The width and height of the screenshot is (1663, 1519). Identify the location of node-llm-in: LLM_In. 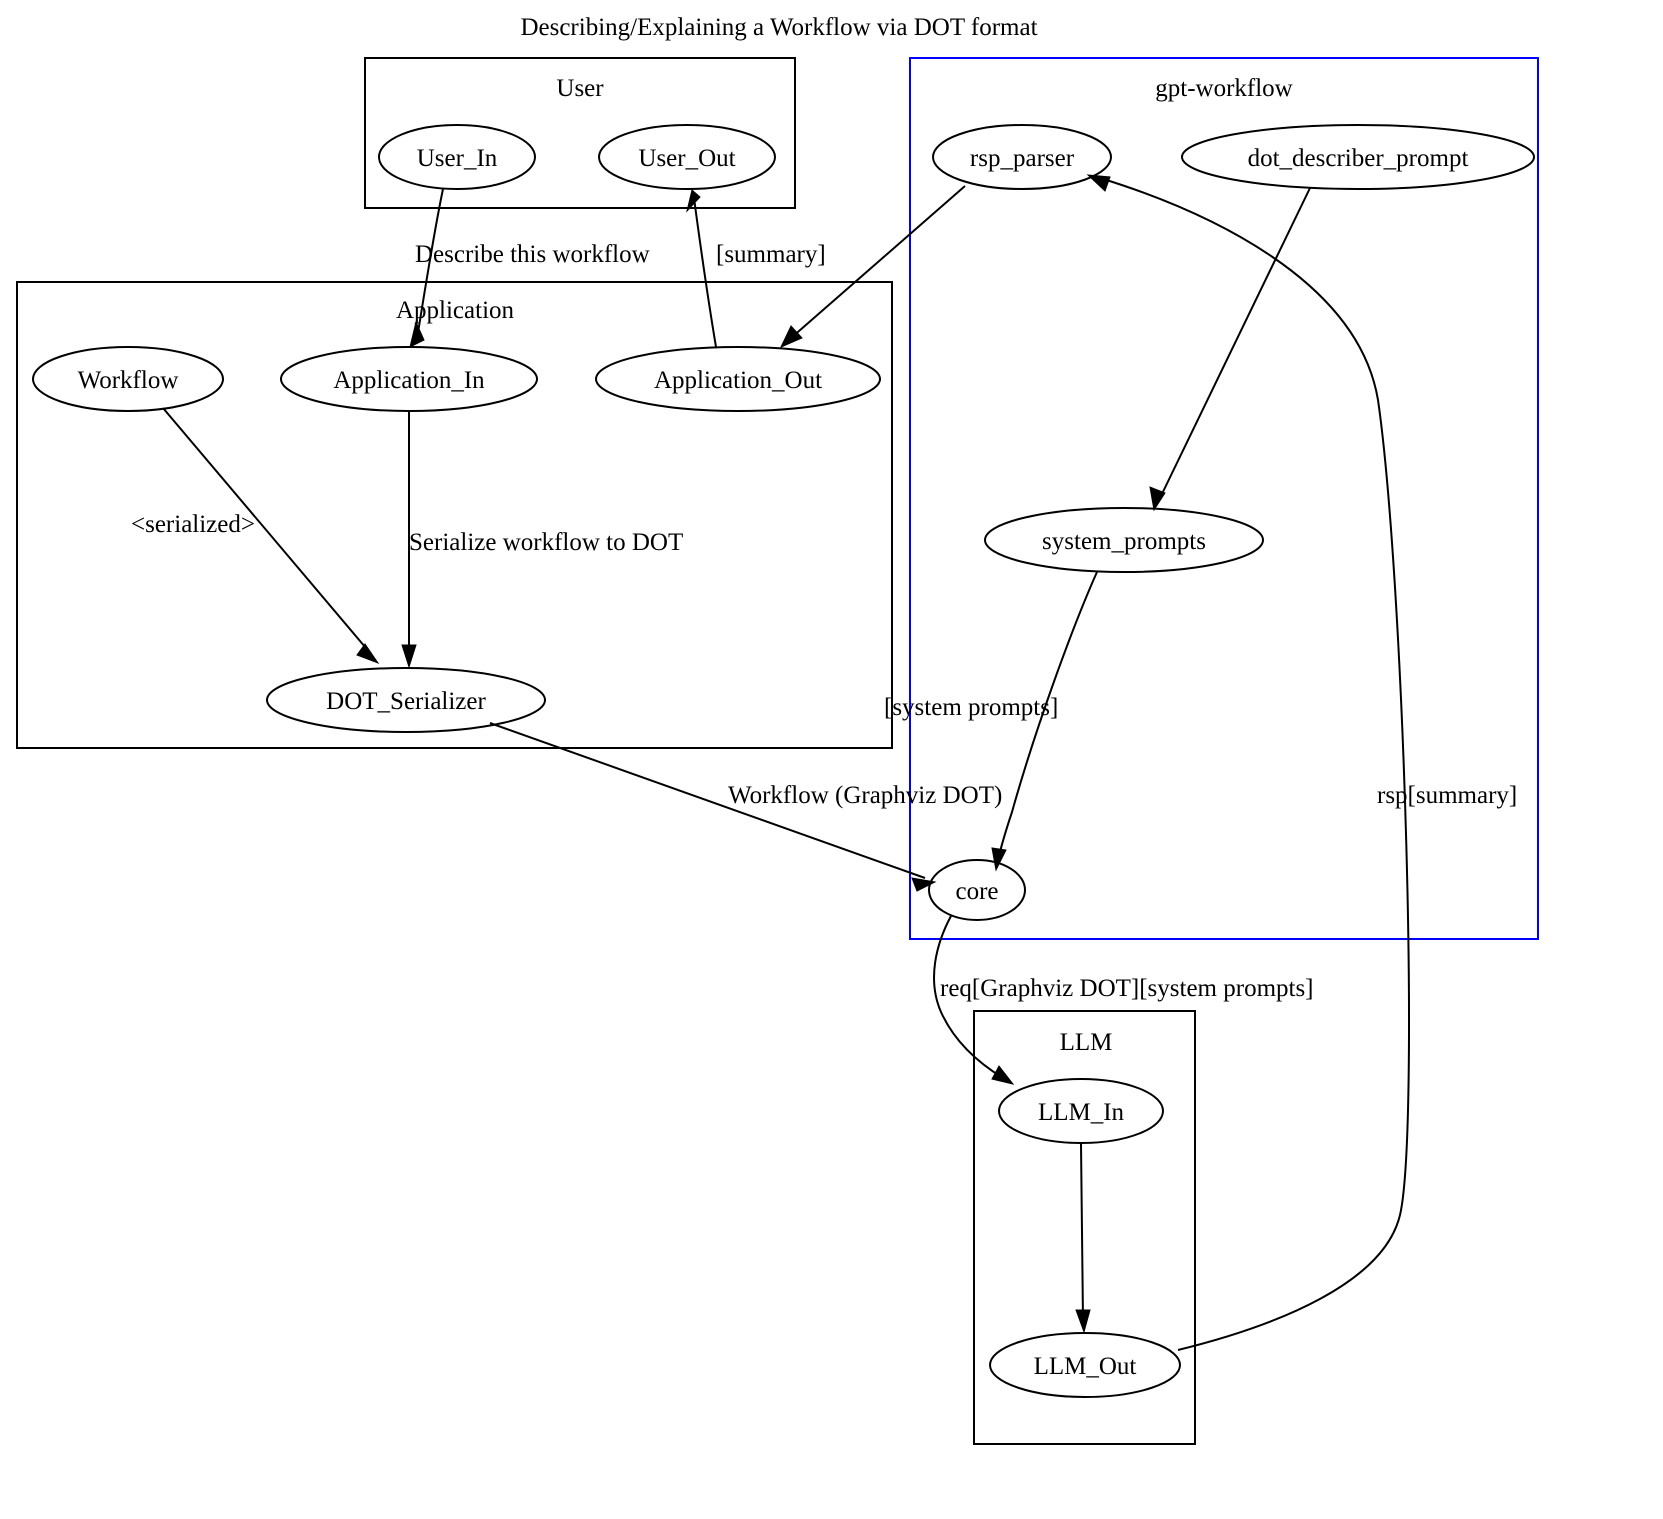
(1081, 1111).